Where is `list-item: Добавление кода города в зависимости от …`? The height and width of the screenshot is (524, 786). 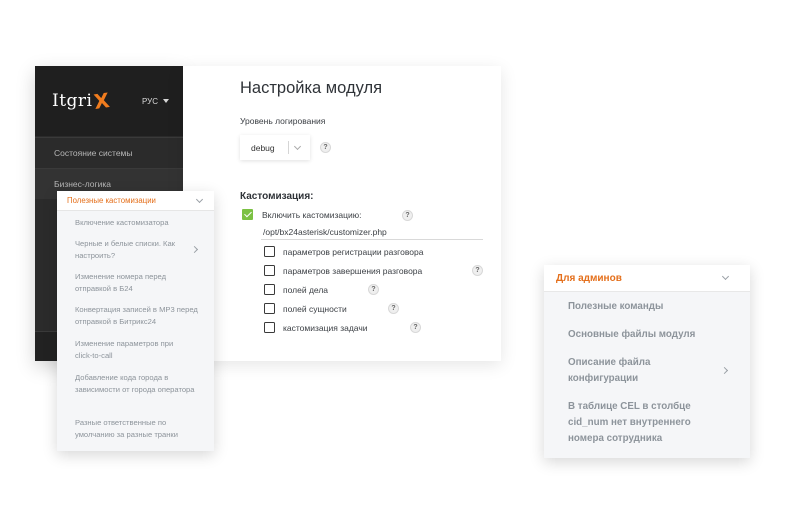 list-item: Добавление кода города в зависимости от … is located at coordinates (139, 384).